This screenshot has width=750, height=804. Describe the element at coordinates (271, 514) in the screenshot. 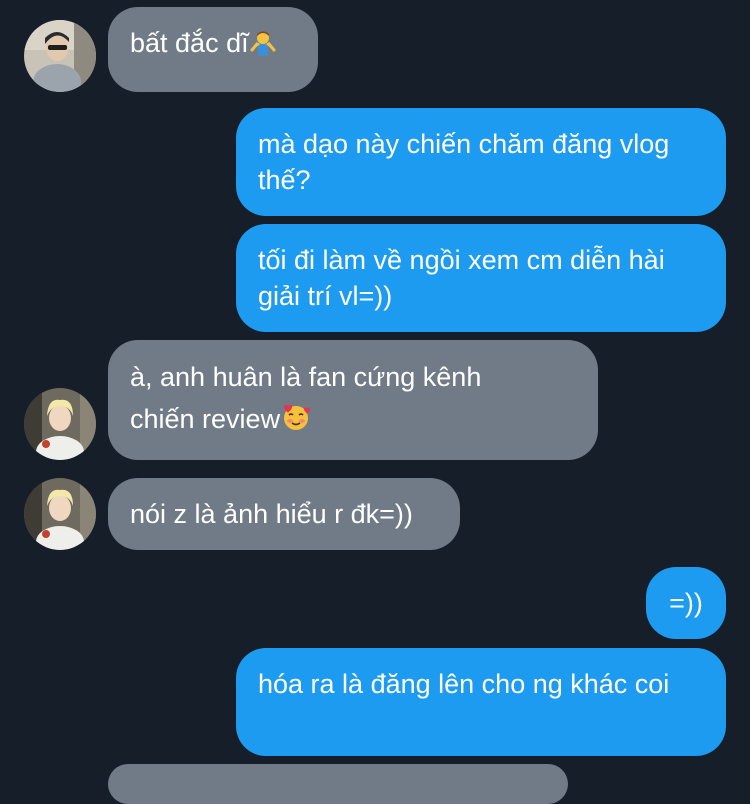

I see `message-text: nói z là ảnh hiểu r đk=))` at that location.